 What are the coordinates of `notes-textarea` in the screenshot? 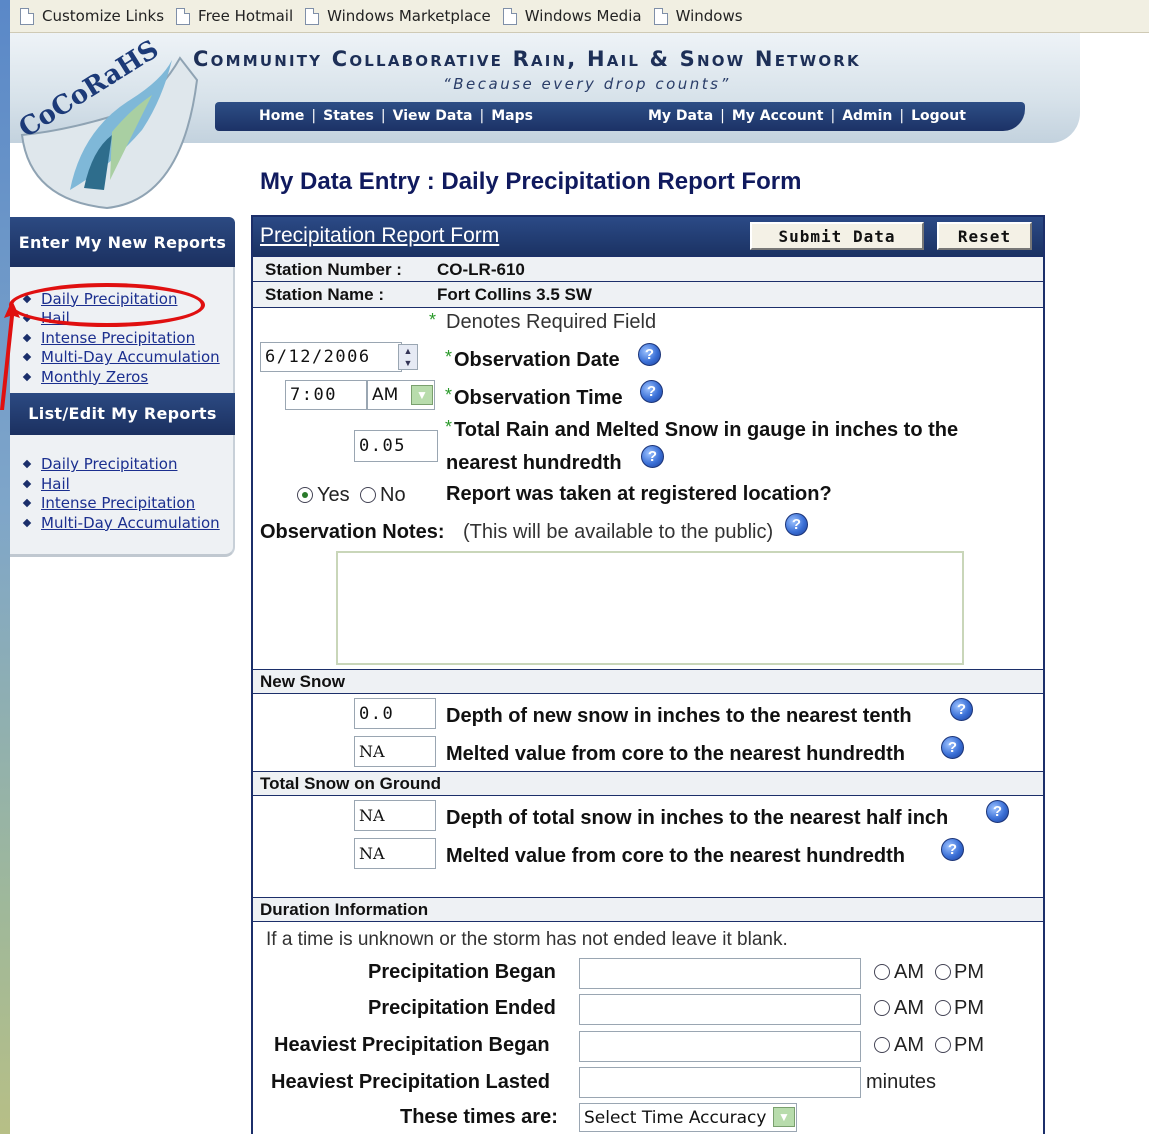 It's located at (650, 608).